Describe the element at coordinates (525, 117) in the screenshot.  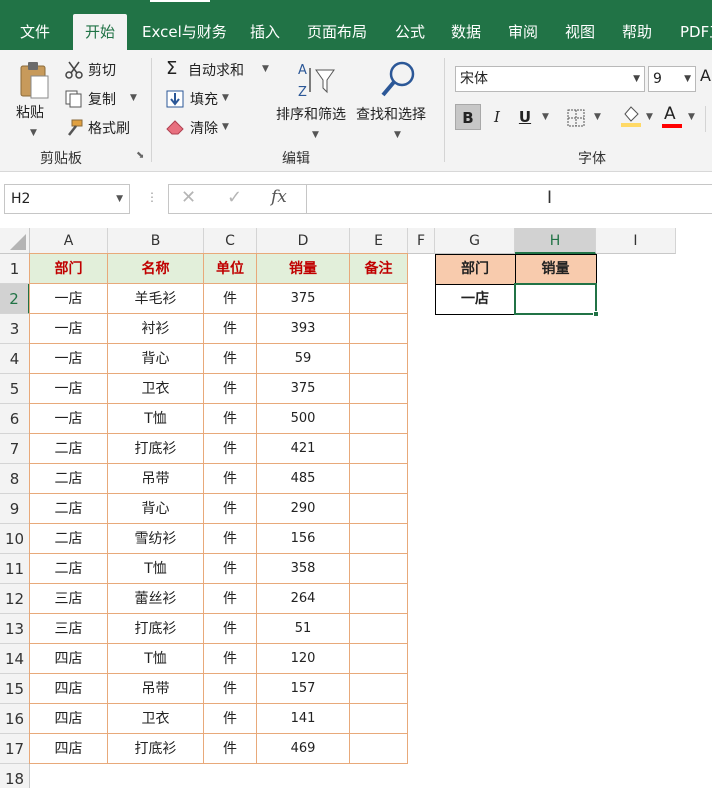
I see `underline-button: U` at that location.